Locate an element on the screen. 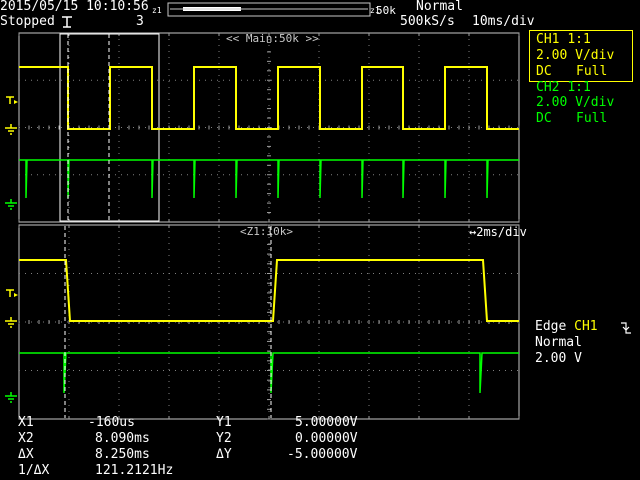 The image size is (640, 480). trigger-level: 2.00 V is located at coordinates (558, 358).